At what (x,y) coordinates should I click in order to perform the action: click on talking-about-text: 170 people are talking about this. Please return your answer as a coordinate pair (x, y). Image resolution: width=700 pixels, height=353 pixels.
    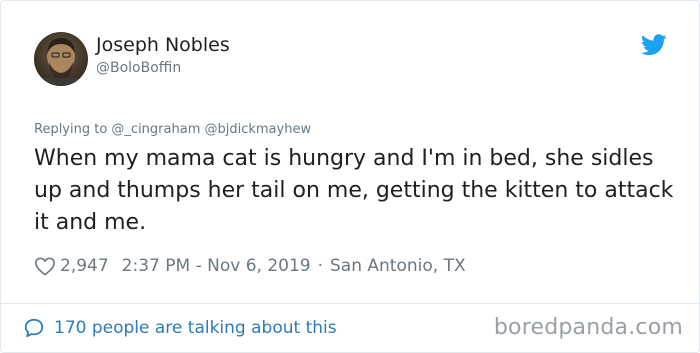
    Looking at the image, I should click on (195, 328).